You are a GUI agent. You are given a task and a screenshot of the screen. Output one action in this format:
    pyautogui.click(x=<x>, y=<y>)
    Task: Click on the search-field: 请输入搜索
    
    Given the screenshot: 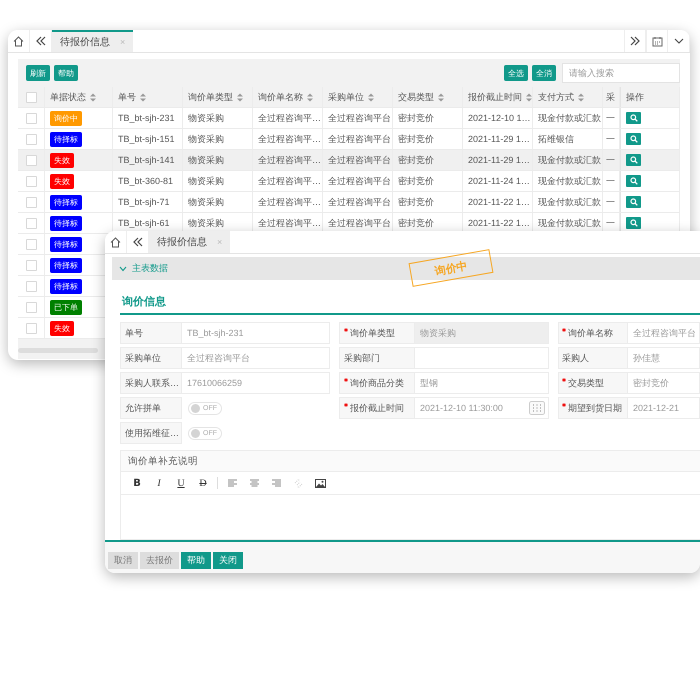 What is the action you would take?
    pyautogui.click(x=621, y=73)
    